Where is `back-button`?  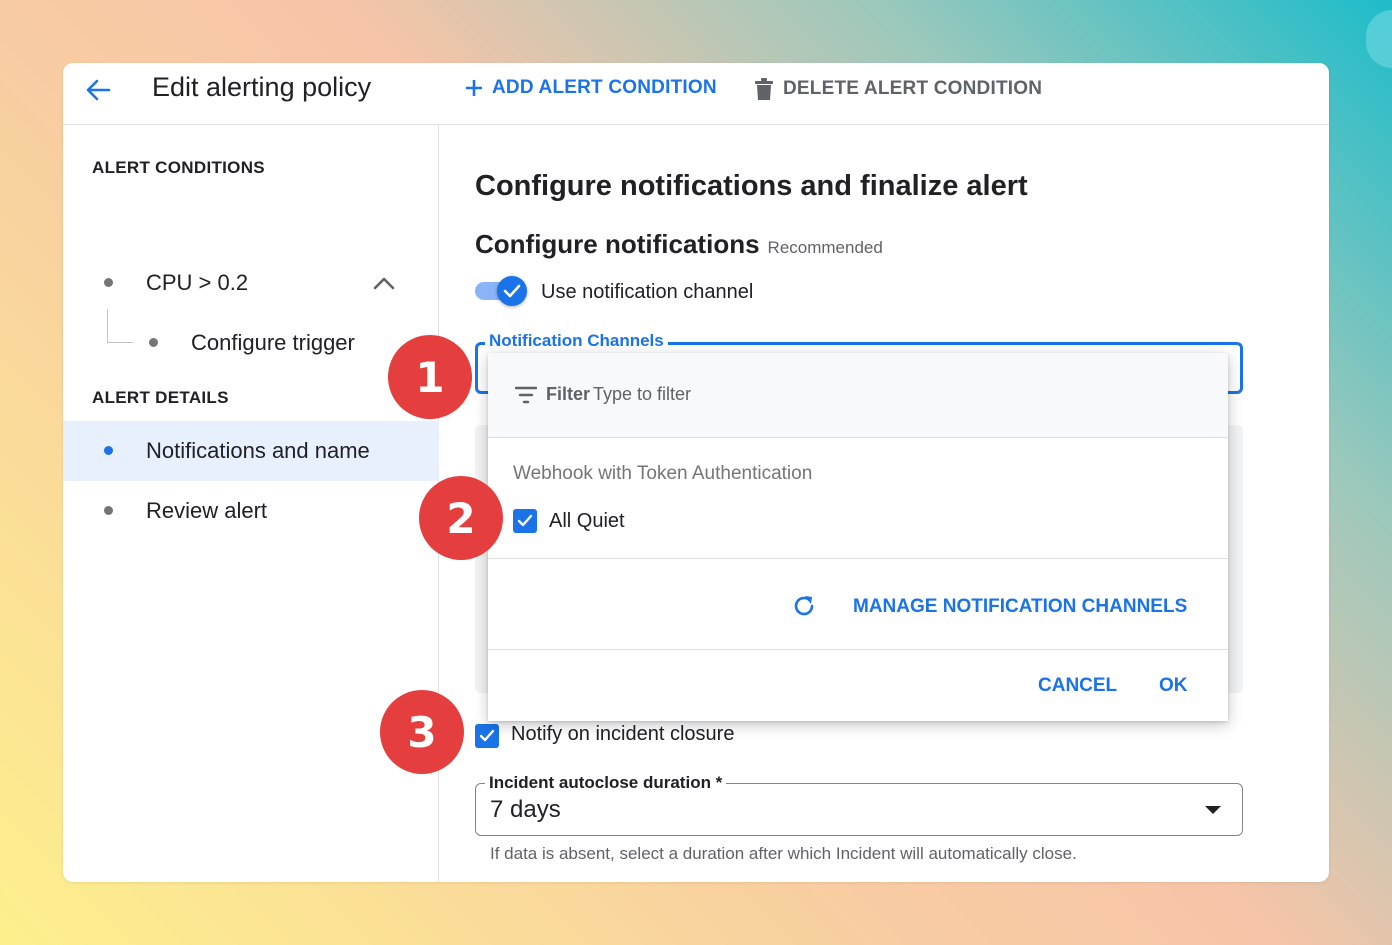 back-button is located at coordinates (98, 90).